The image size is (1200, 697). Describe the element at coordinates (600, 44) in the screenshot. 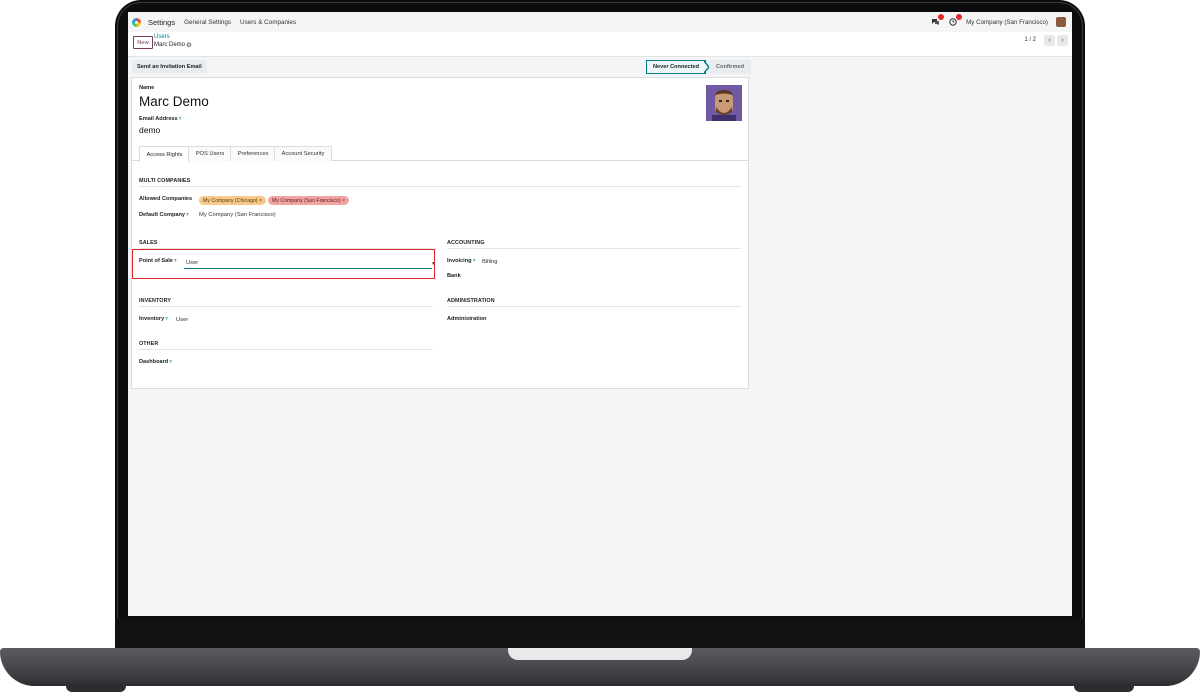

I see `control-panel: New Users Marc Demo ⚙ 1 / 2 ‹ ›` at that location.